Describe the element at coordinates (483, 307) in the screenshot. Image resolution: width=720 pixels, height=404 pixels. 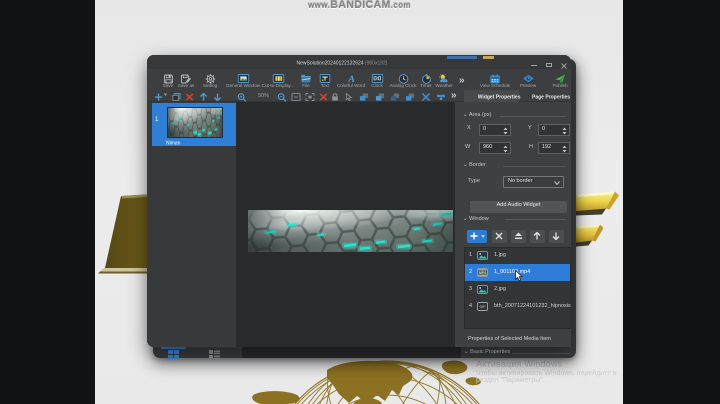
I see `svg-text: GIF` at that location.